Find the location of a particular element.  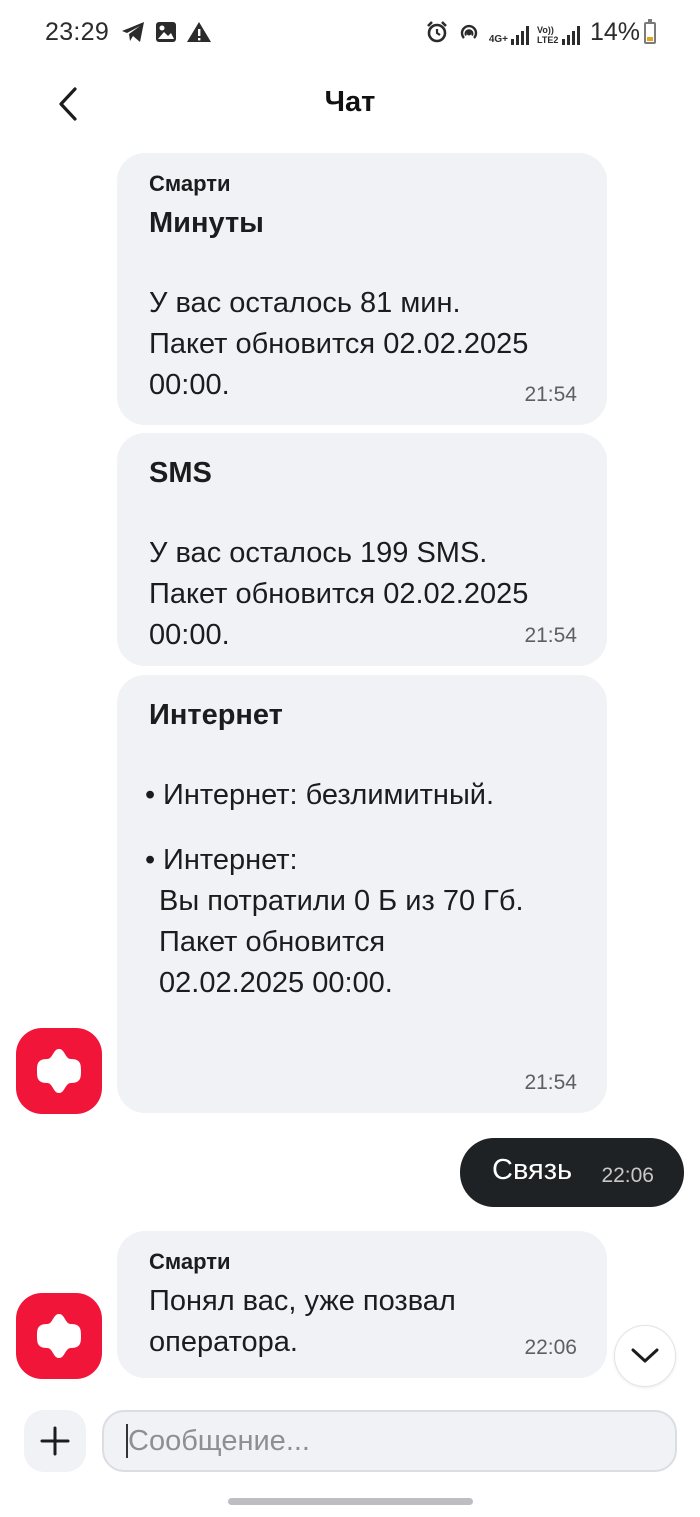

plus-icon is located at coordinates (55, 1441).